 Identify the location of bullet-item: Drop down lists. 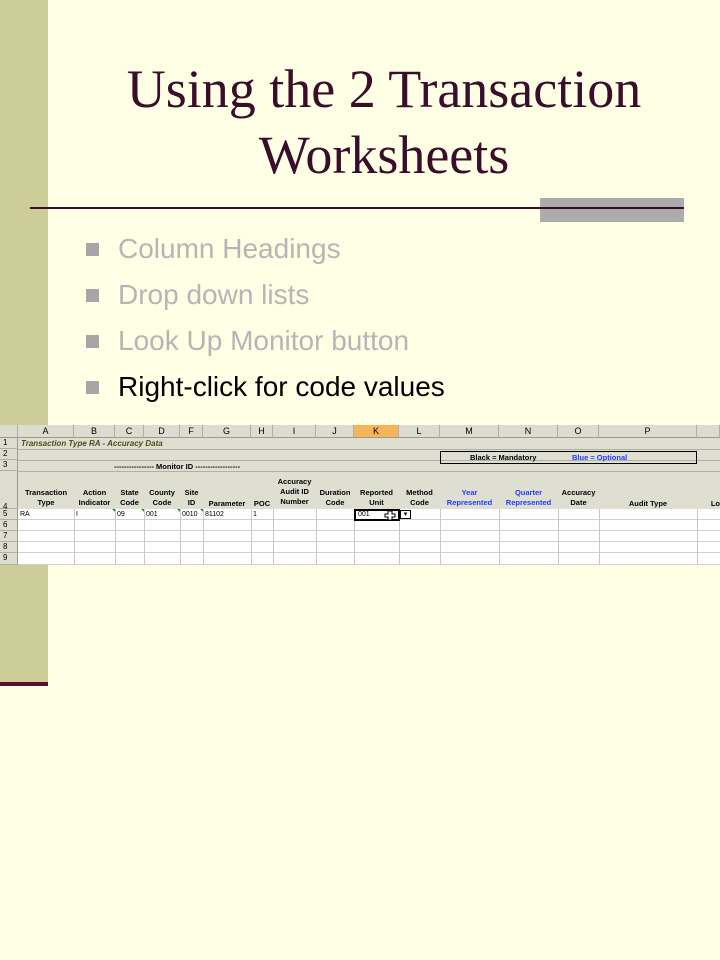
(265, 295).